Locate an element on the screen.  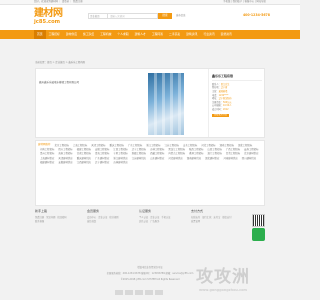
tag-link: 甘肃工程招标 is located at coordinates (84, 153).